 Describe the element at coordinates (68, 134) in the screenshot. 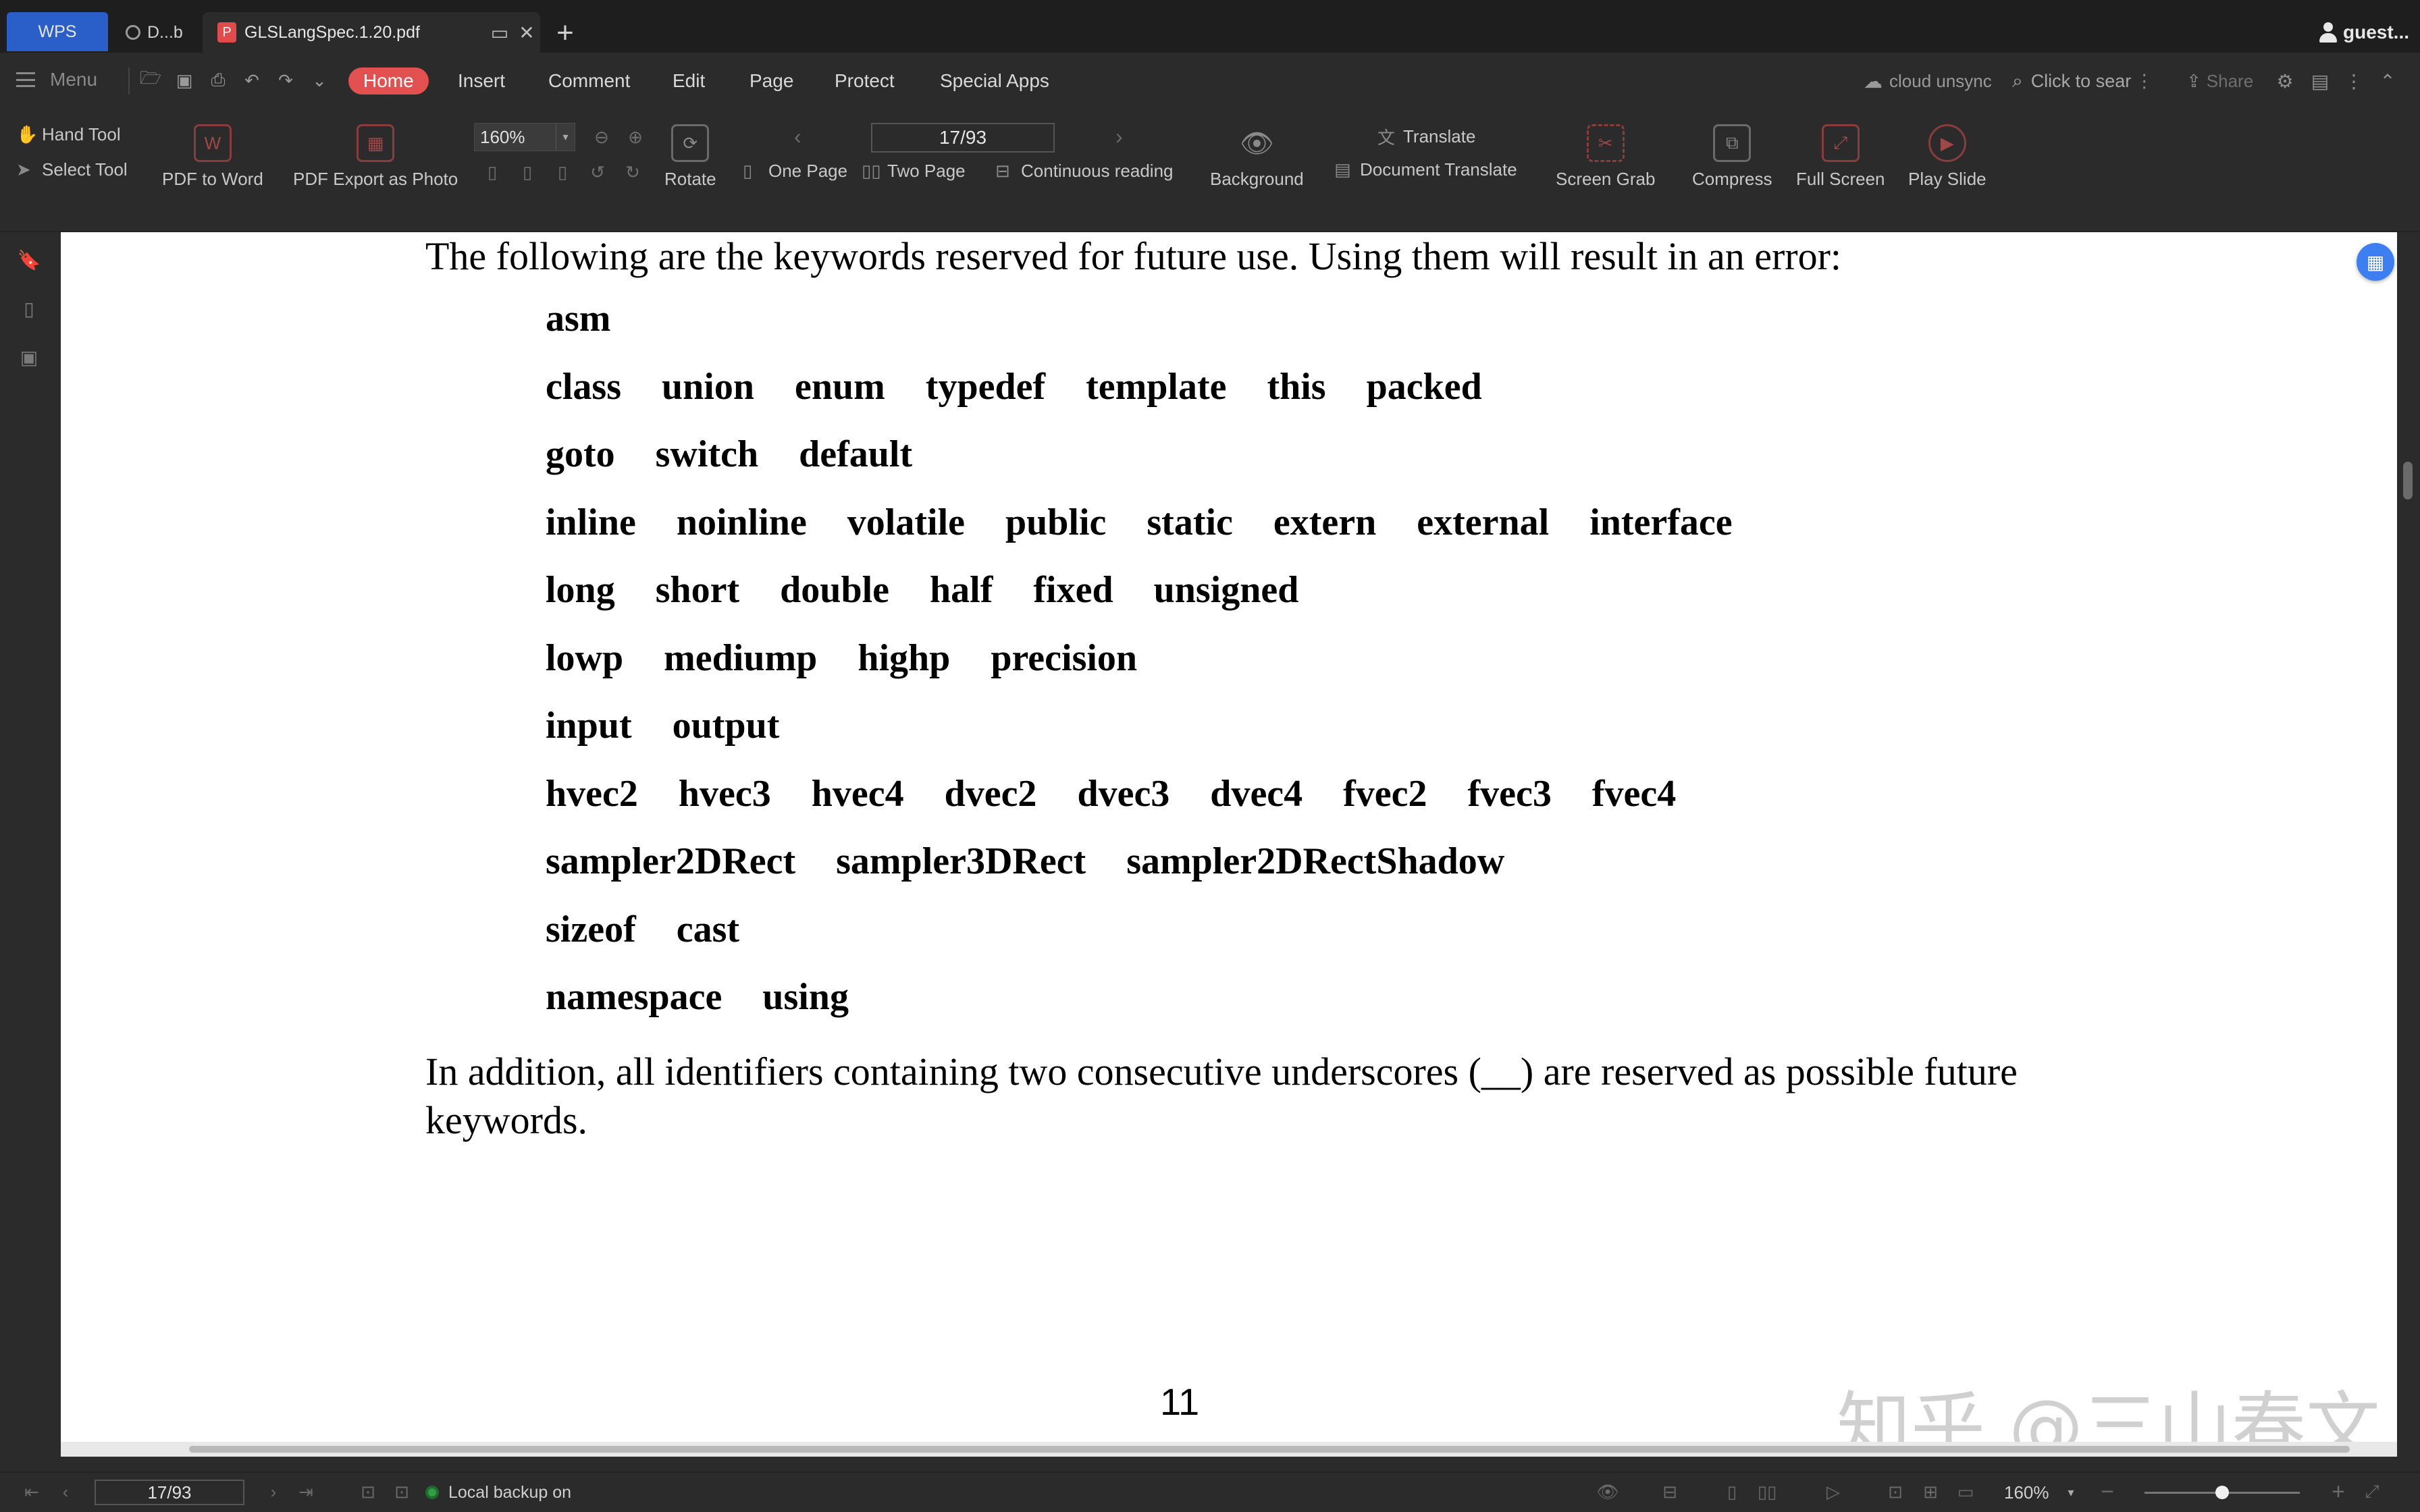

I see `hand-tool-button: ✋ Hand Tool` at that location.